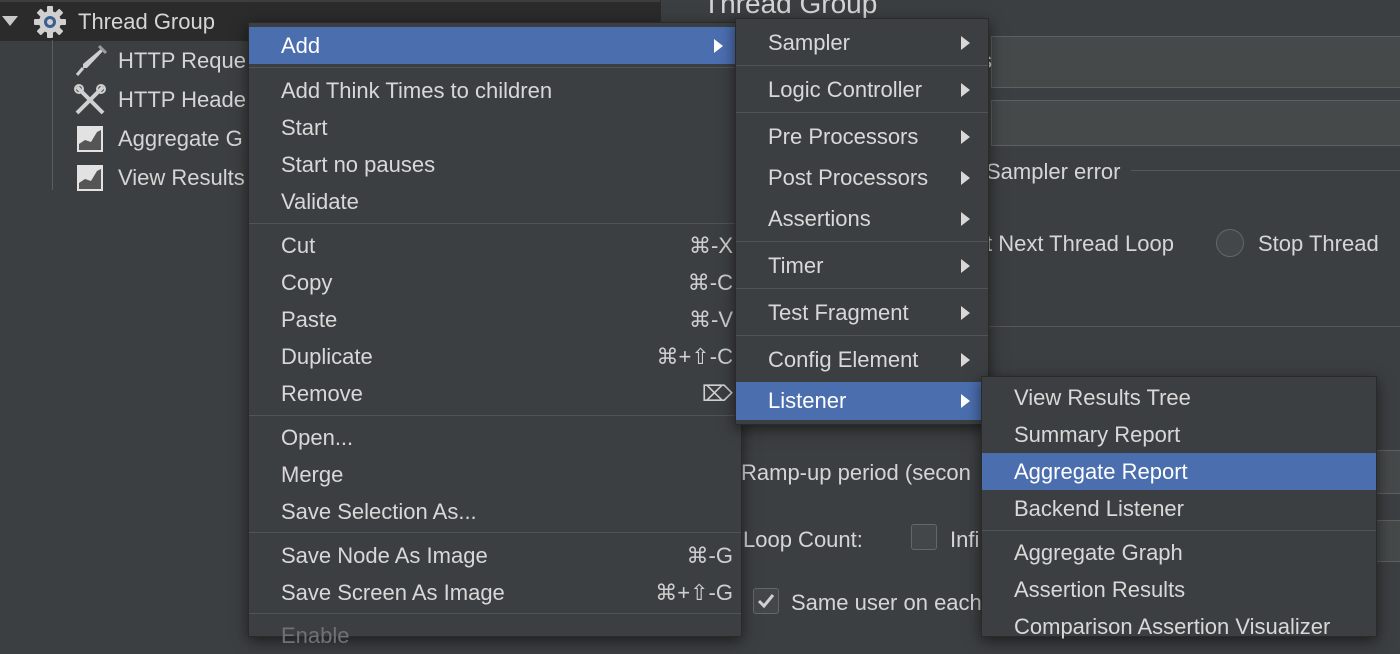  What do you see at coordinates (1179, 626) in the screenshot?
I see `menu-item-comparison-assertion-visualizer: Comparison Assertion Visualizer` at bounding box center [1179, 626].